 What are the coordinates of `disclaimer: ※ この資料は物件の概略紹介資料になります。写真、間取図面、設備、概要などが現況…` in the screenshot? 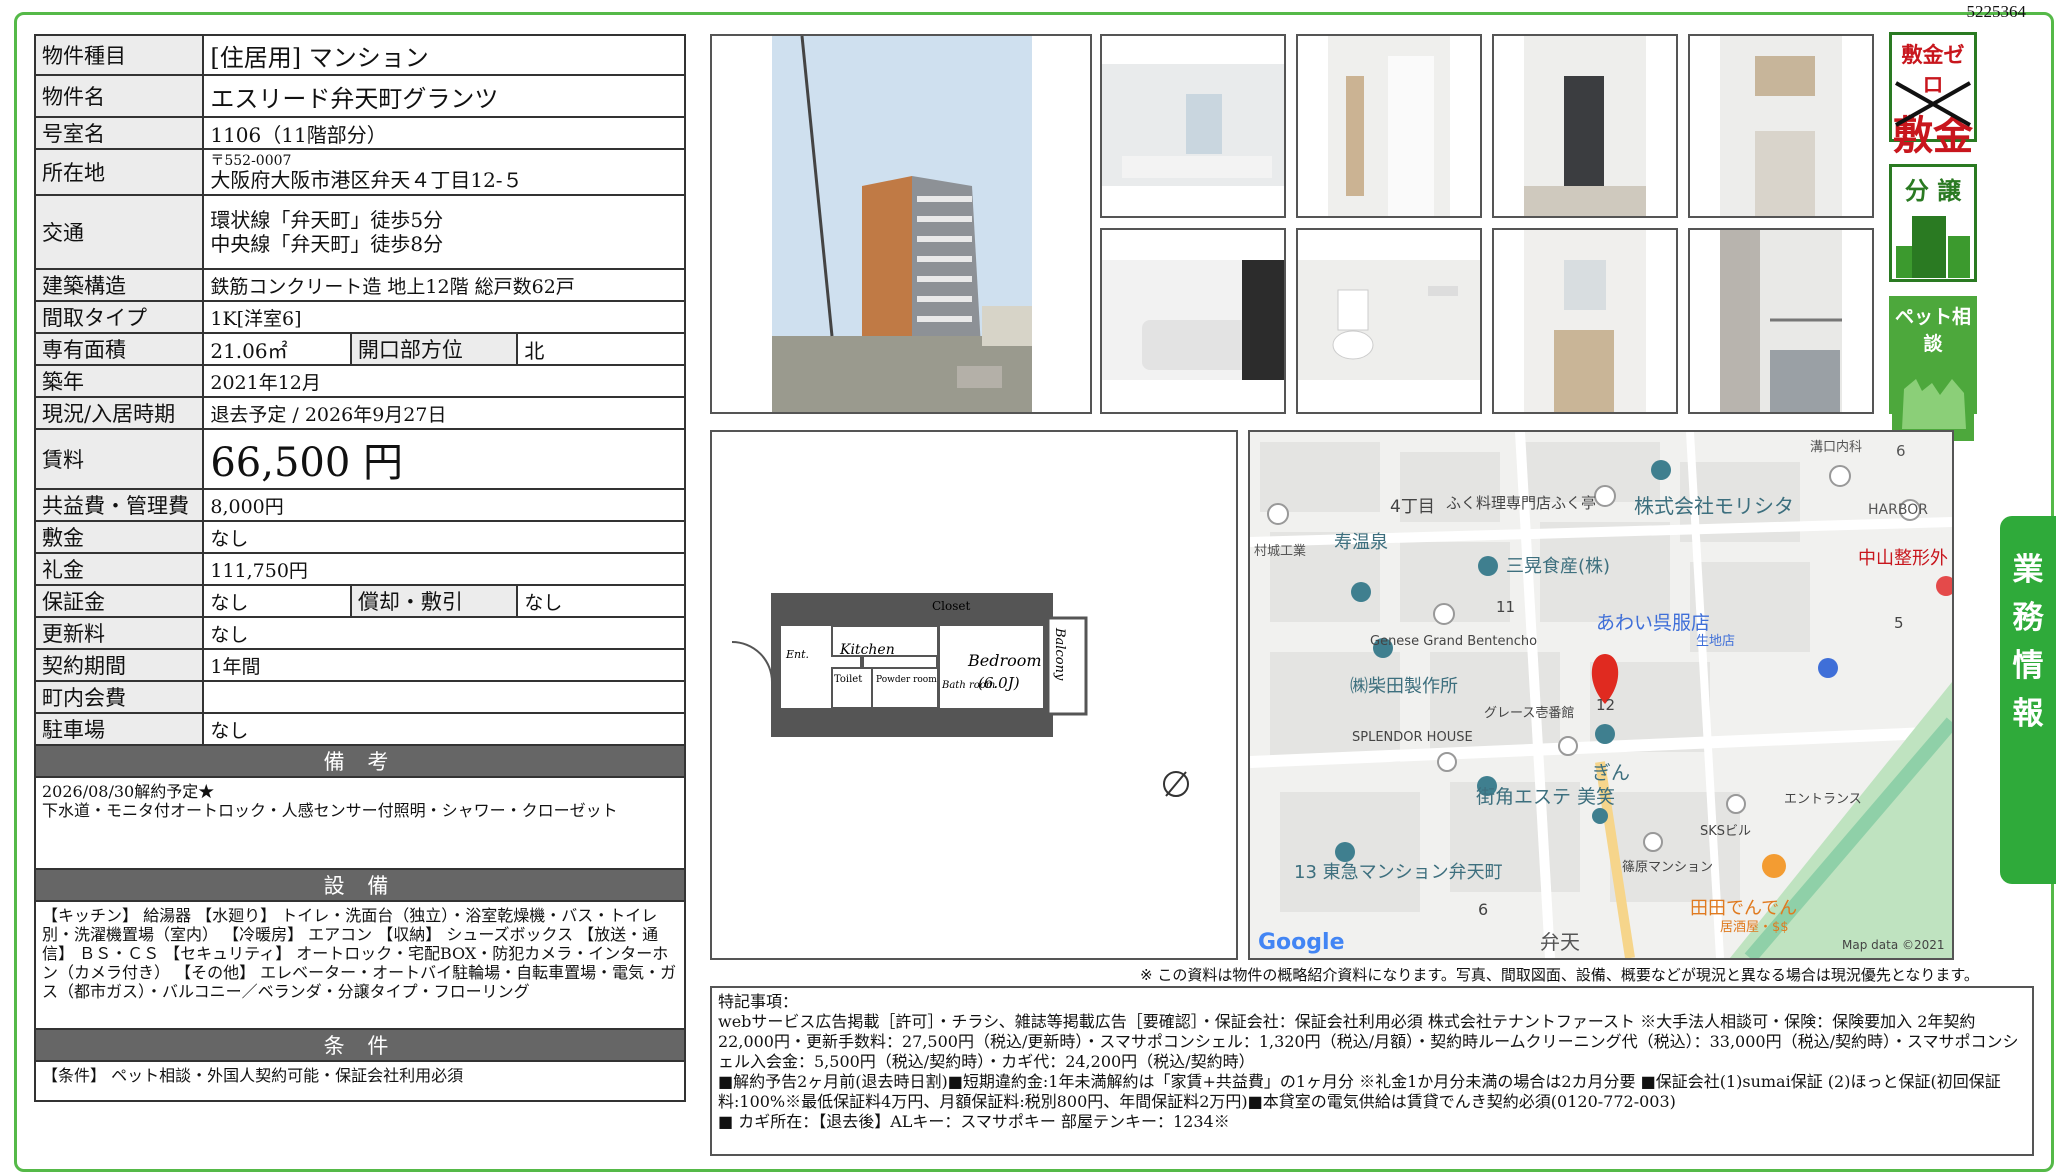 It's located at (1559, 975).